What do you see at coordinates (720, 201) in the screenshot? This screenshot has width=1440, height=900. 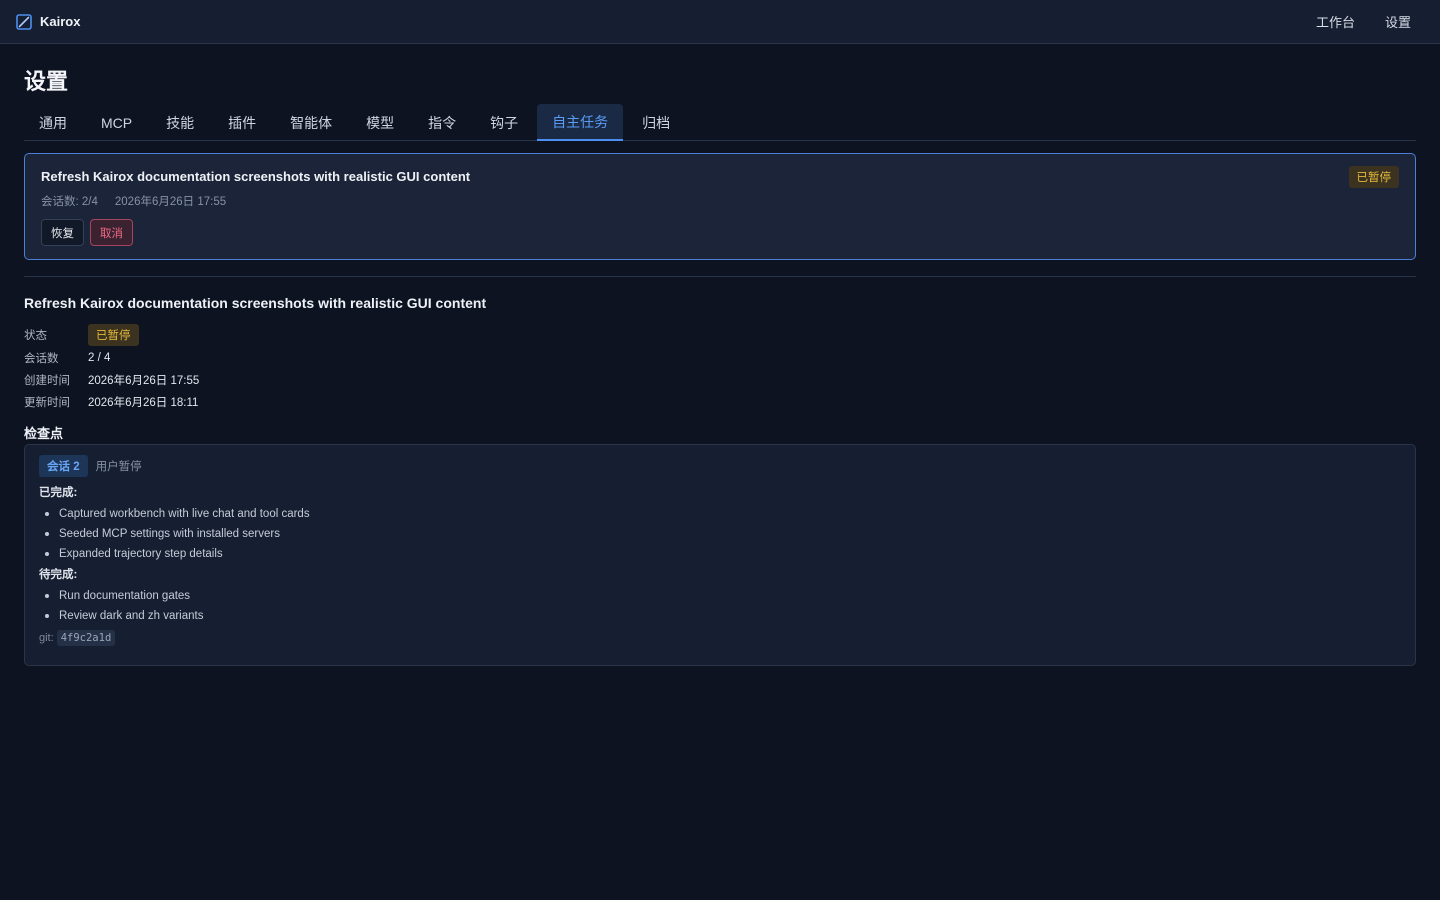 I see `task-card-meta: 会话数: 2/4 2026年6月26日 17:55` at bounding box center [720, 201].